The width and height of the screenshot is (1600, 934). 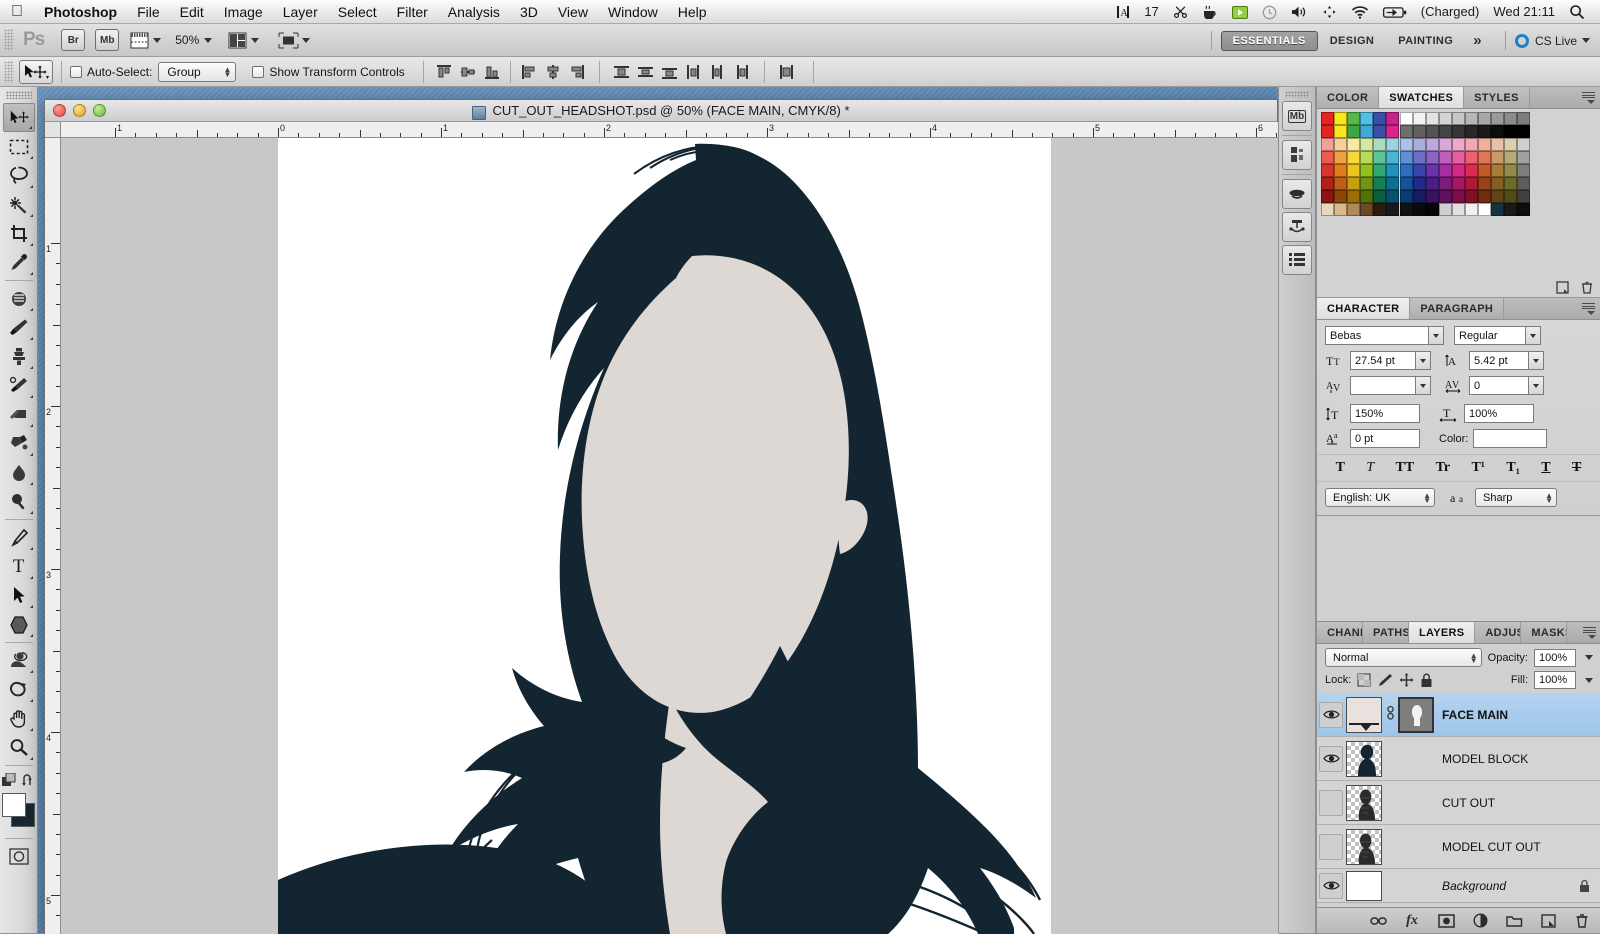 What do you see at coordinates (1458, 847) in the screenshot?
I see `layer-row-model-cut-out: MODEL CUT OUT` at bounding box center [1458, 847].